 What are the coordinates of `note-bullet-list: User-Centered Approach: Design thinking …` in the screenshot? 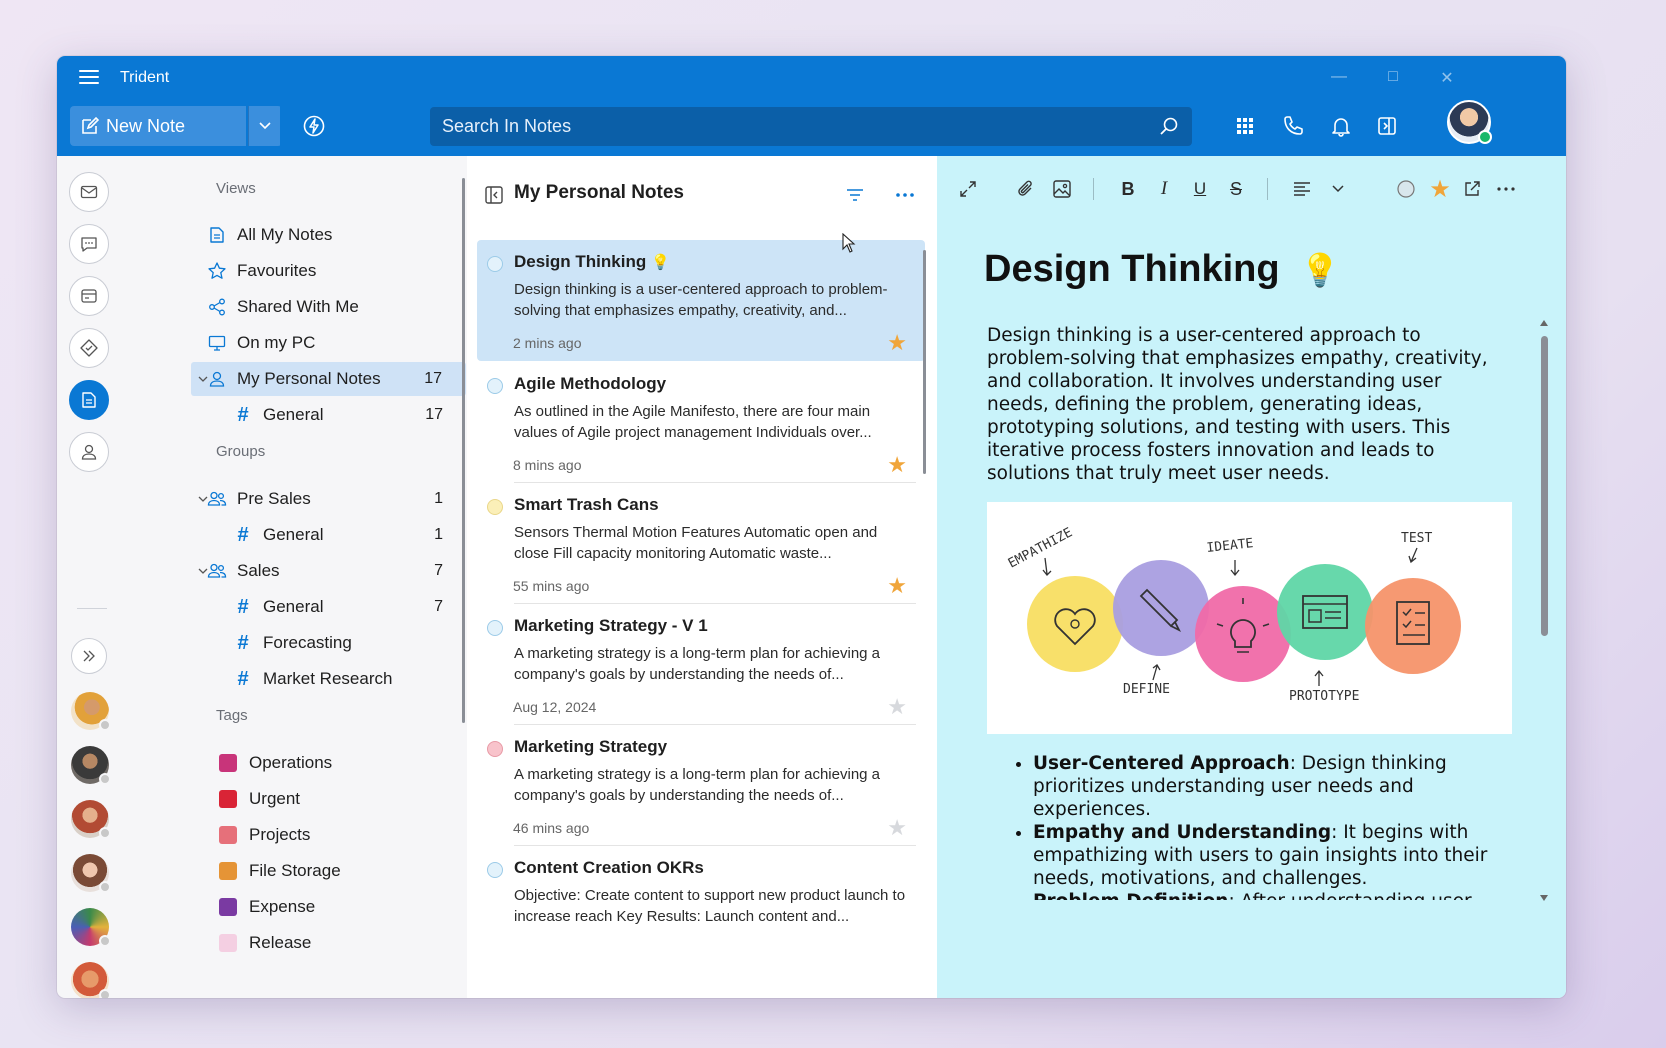 It's located at (1247, 826).